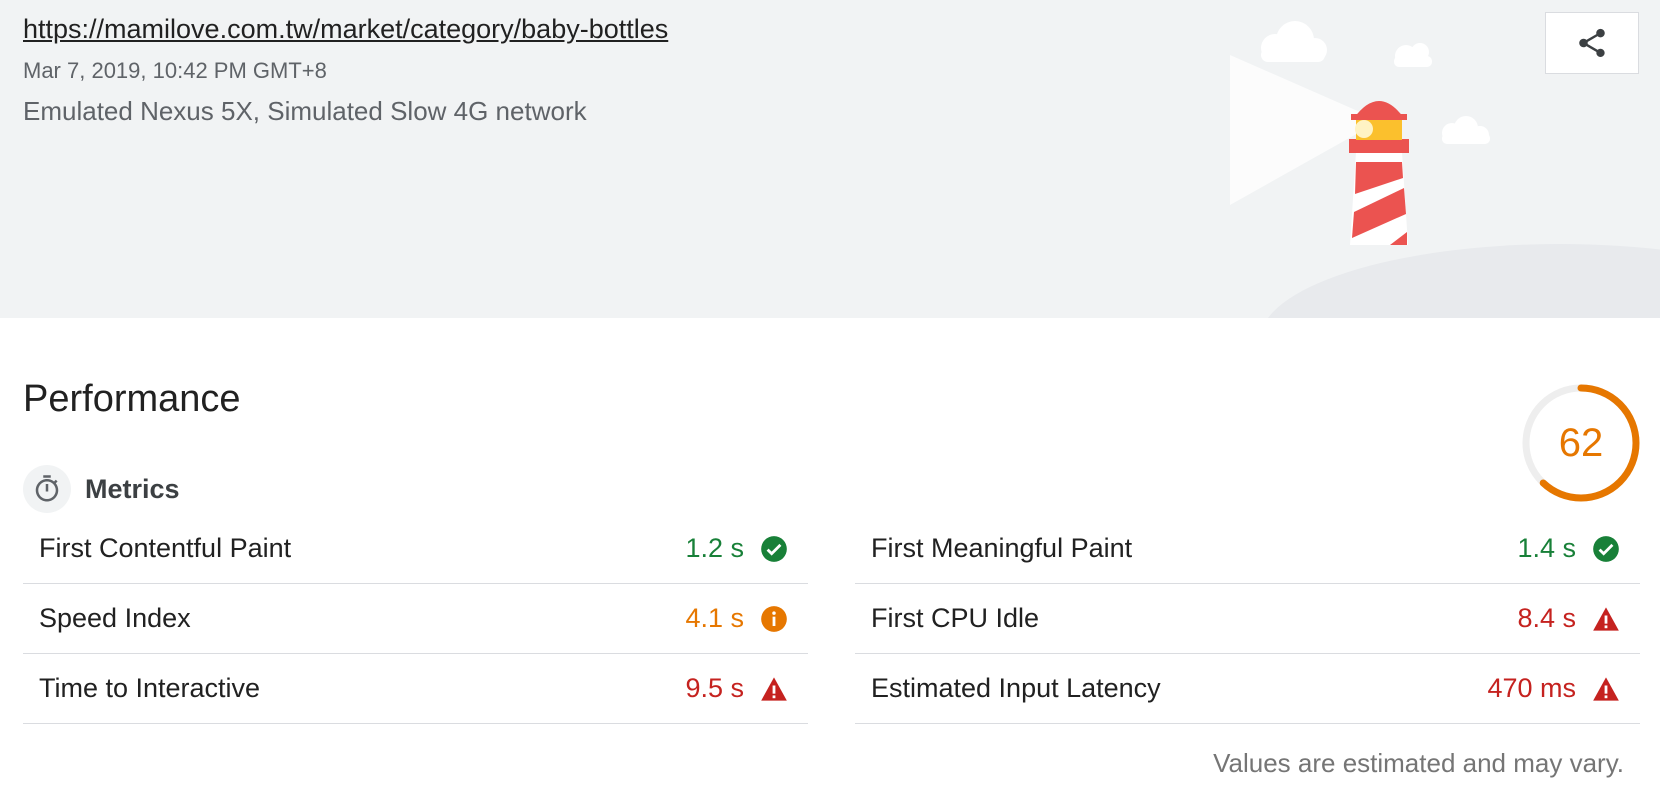  What do you see at coordinates (165, 548) in the screenshot?
I see `metric-name: First Contentful Paint` at bounding box center [165, 548].